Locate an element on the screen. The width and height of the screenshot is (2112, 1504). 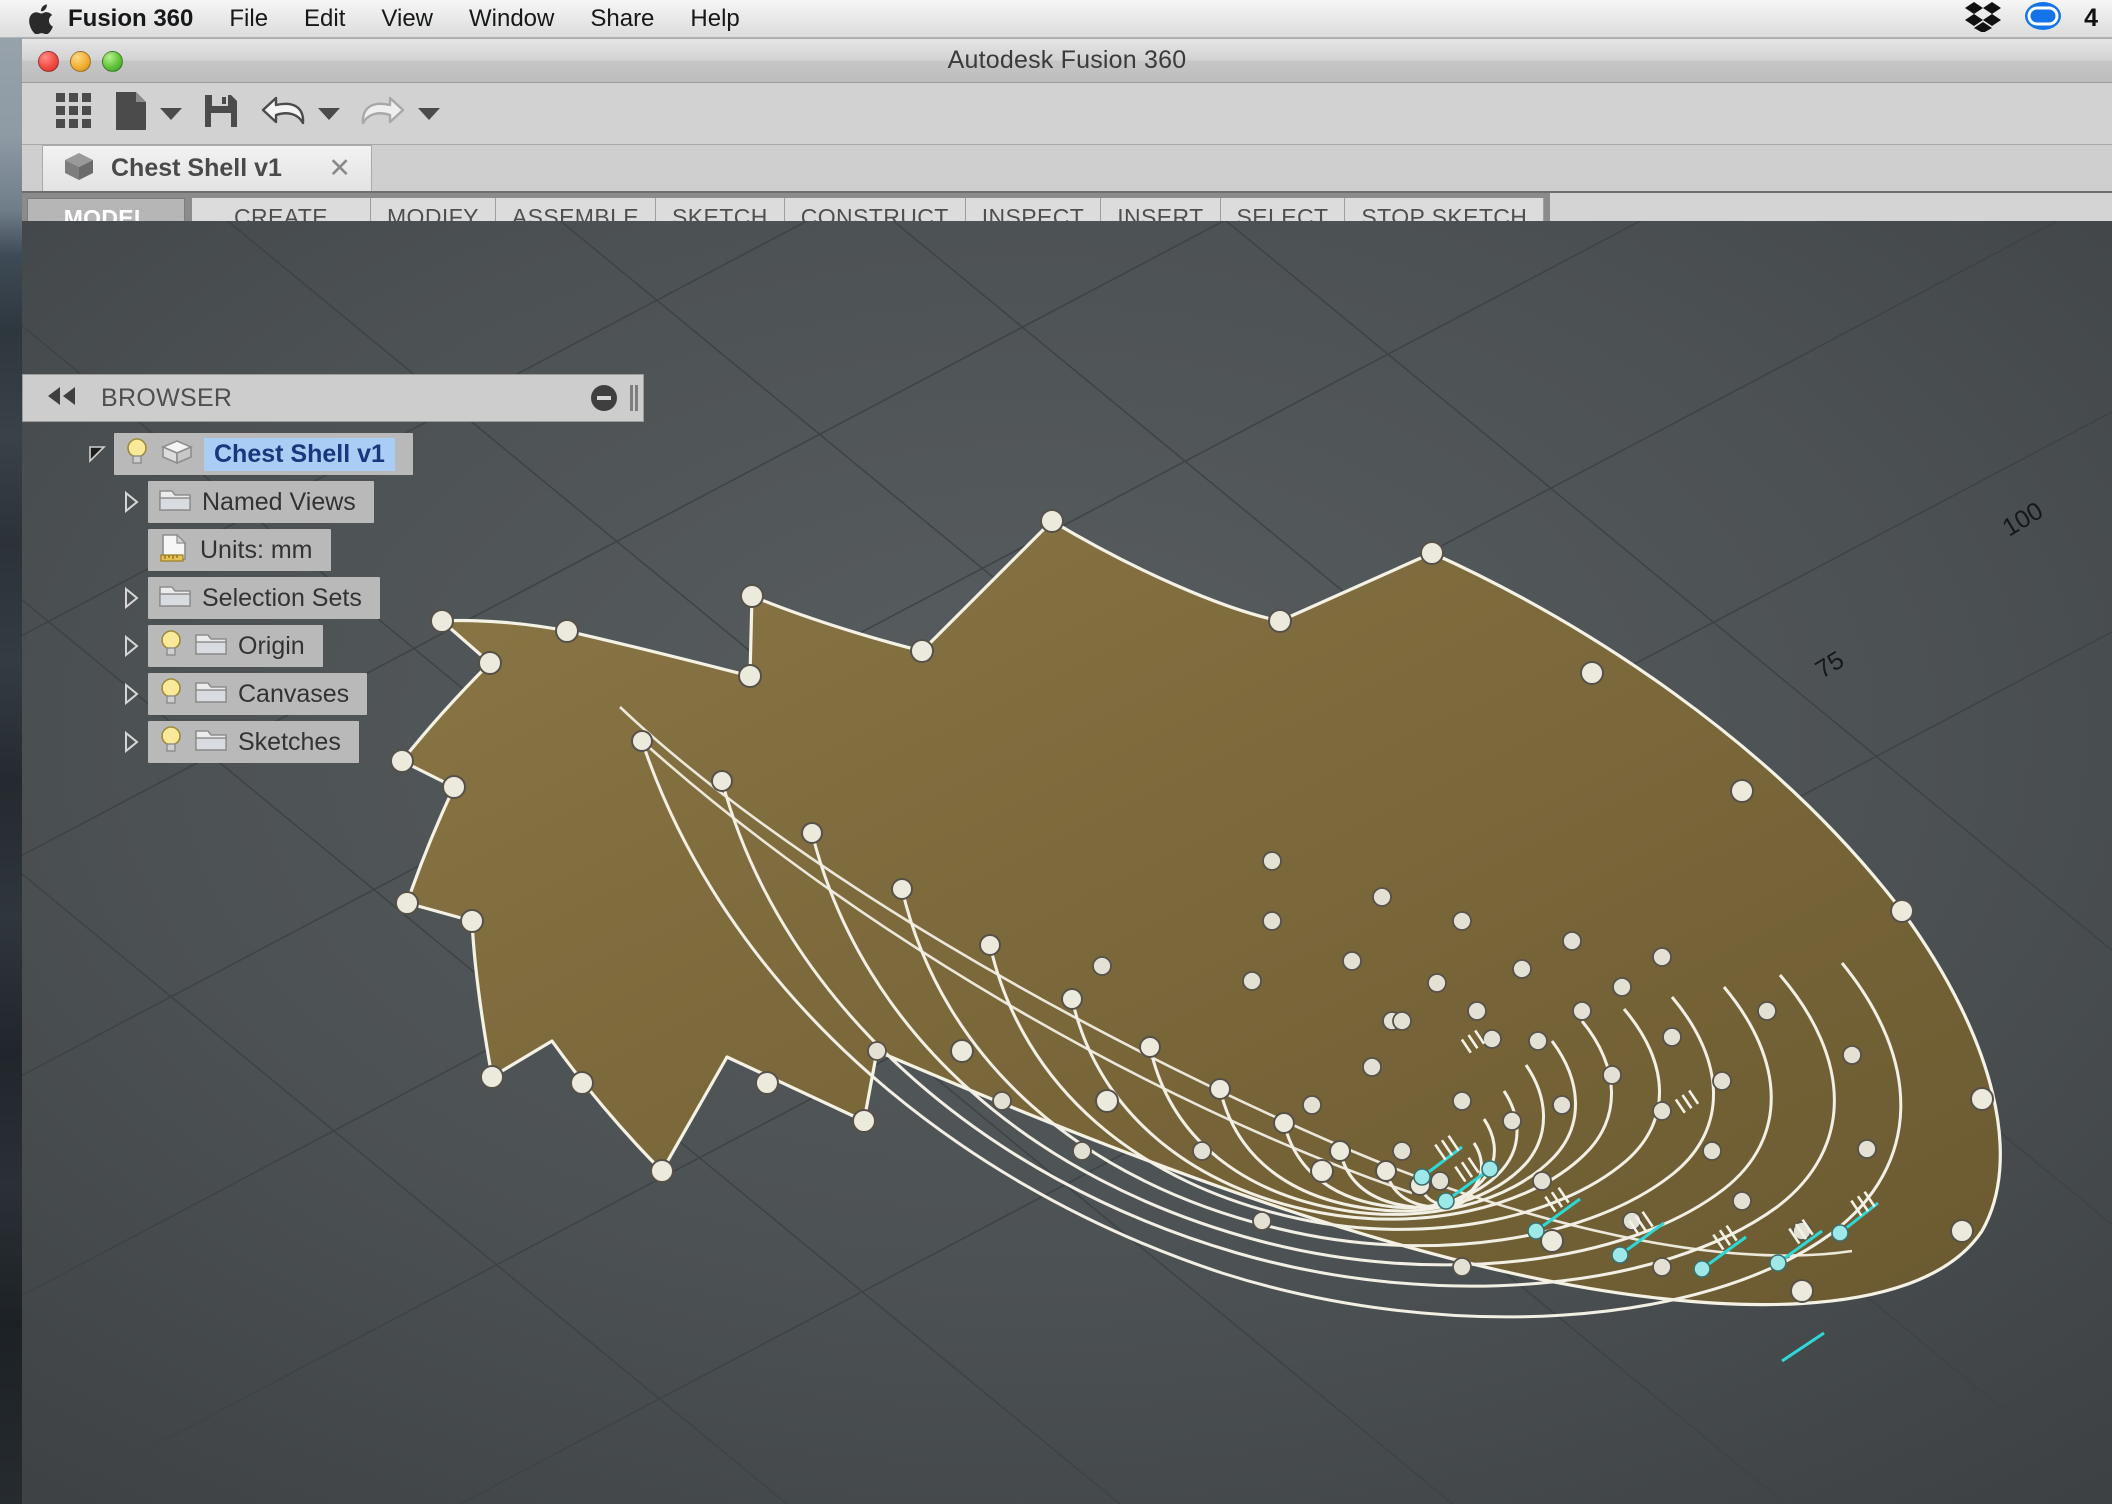
menu-app-name: Fusion 360 is located at coordinates (132, 19).